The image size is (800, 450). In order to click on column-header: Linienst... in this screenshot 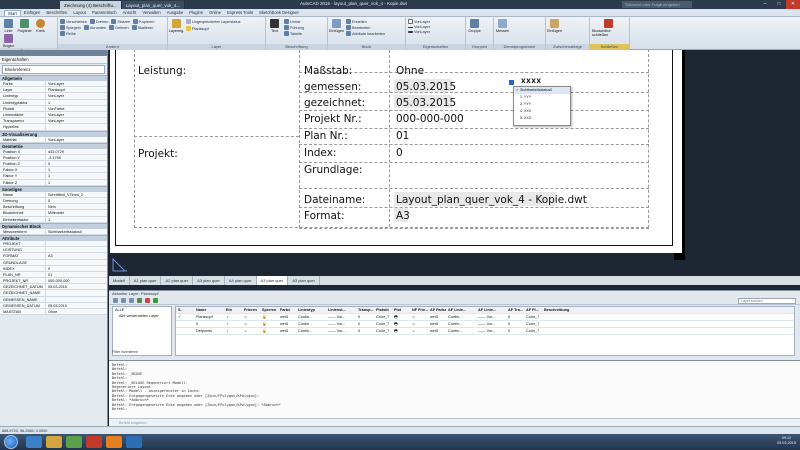, I will do `click(341, 310)`.